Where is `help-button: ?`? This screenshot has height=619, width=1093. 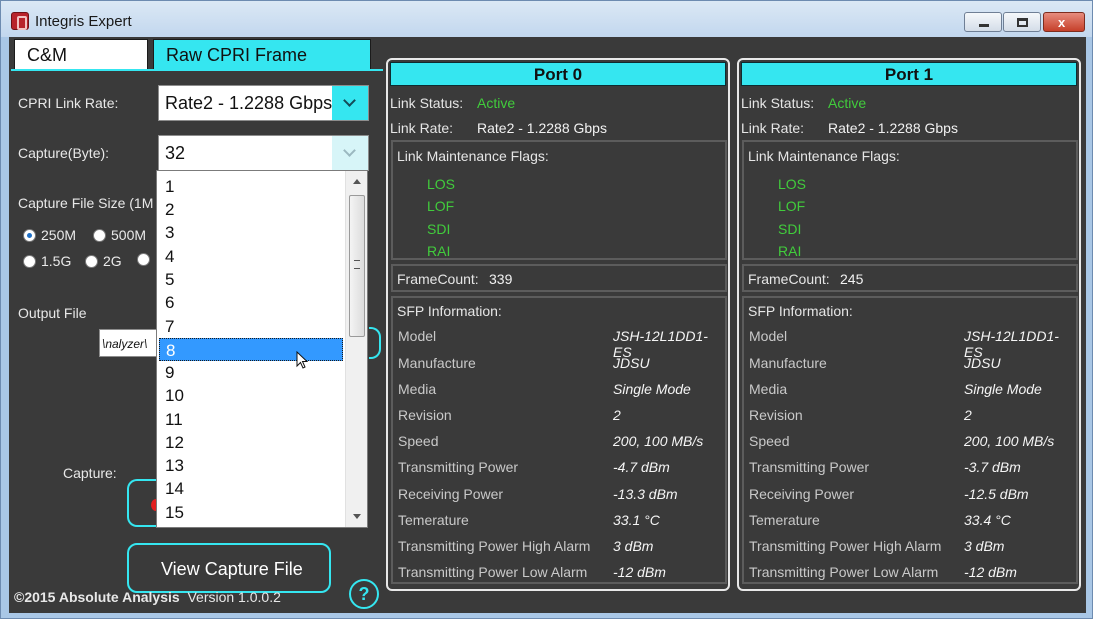 help-button: ? is located at coordinates (364, 594).